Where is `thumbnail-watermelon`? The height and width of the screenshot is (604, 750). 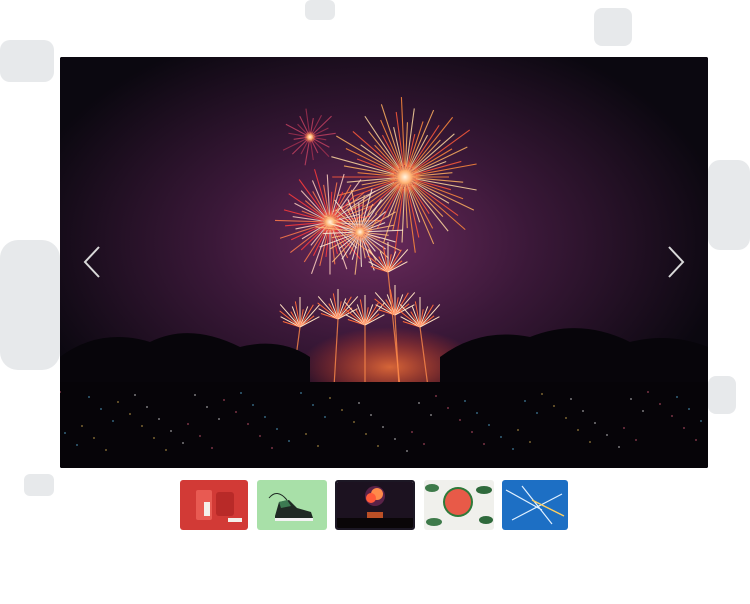
thumbnail-watermelon is located at coordinates (459, 505).